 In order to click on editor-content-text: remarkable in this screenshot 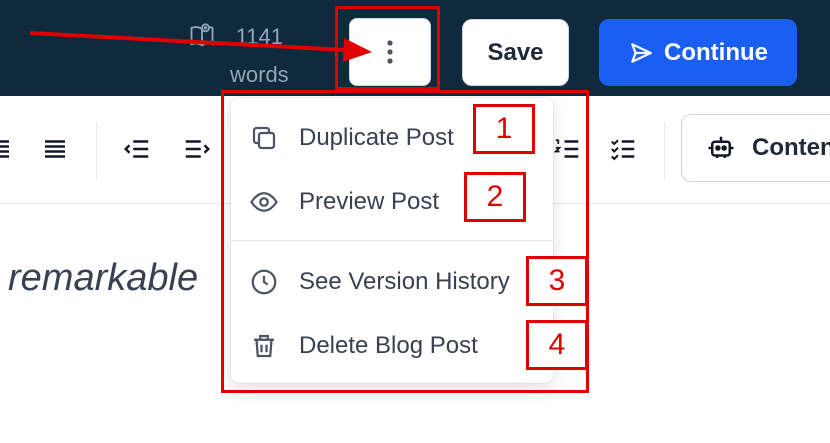, I will do `click(103, 278)`.